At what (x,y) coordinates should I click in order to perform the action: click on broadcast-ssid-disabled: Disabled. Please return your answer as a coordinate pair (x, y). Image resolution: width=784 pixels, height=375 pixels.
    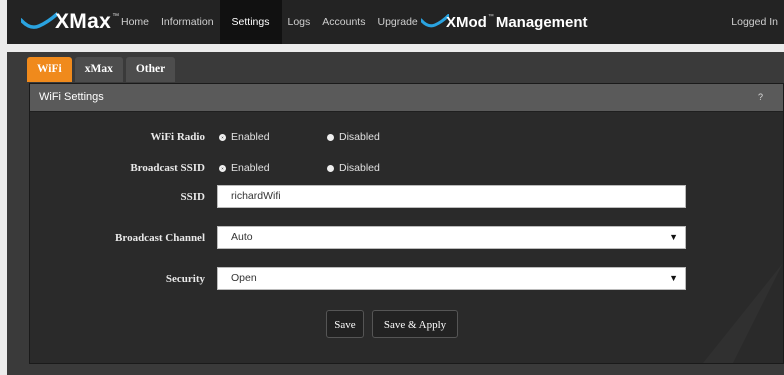
    Looking at the image, I should click on (353, 168).